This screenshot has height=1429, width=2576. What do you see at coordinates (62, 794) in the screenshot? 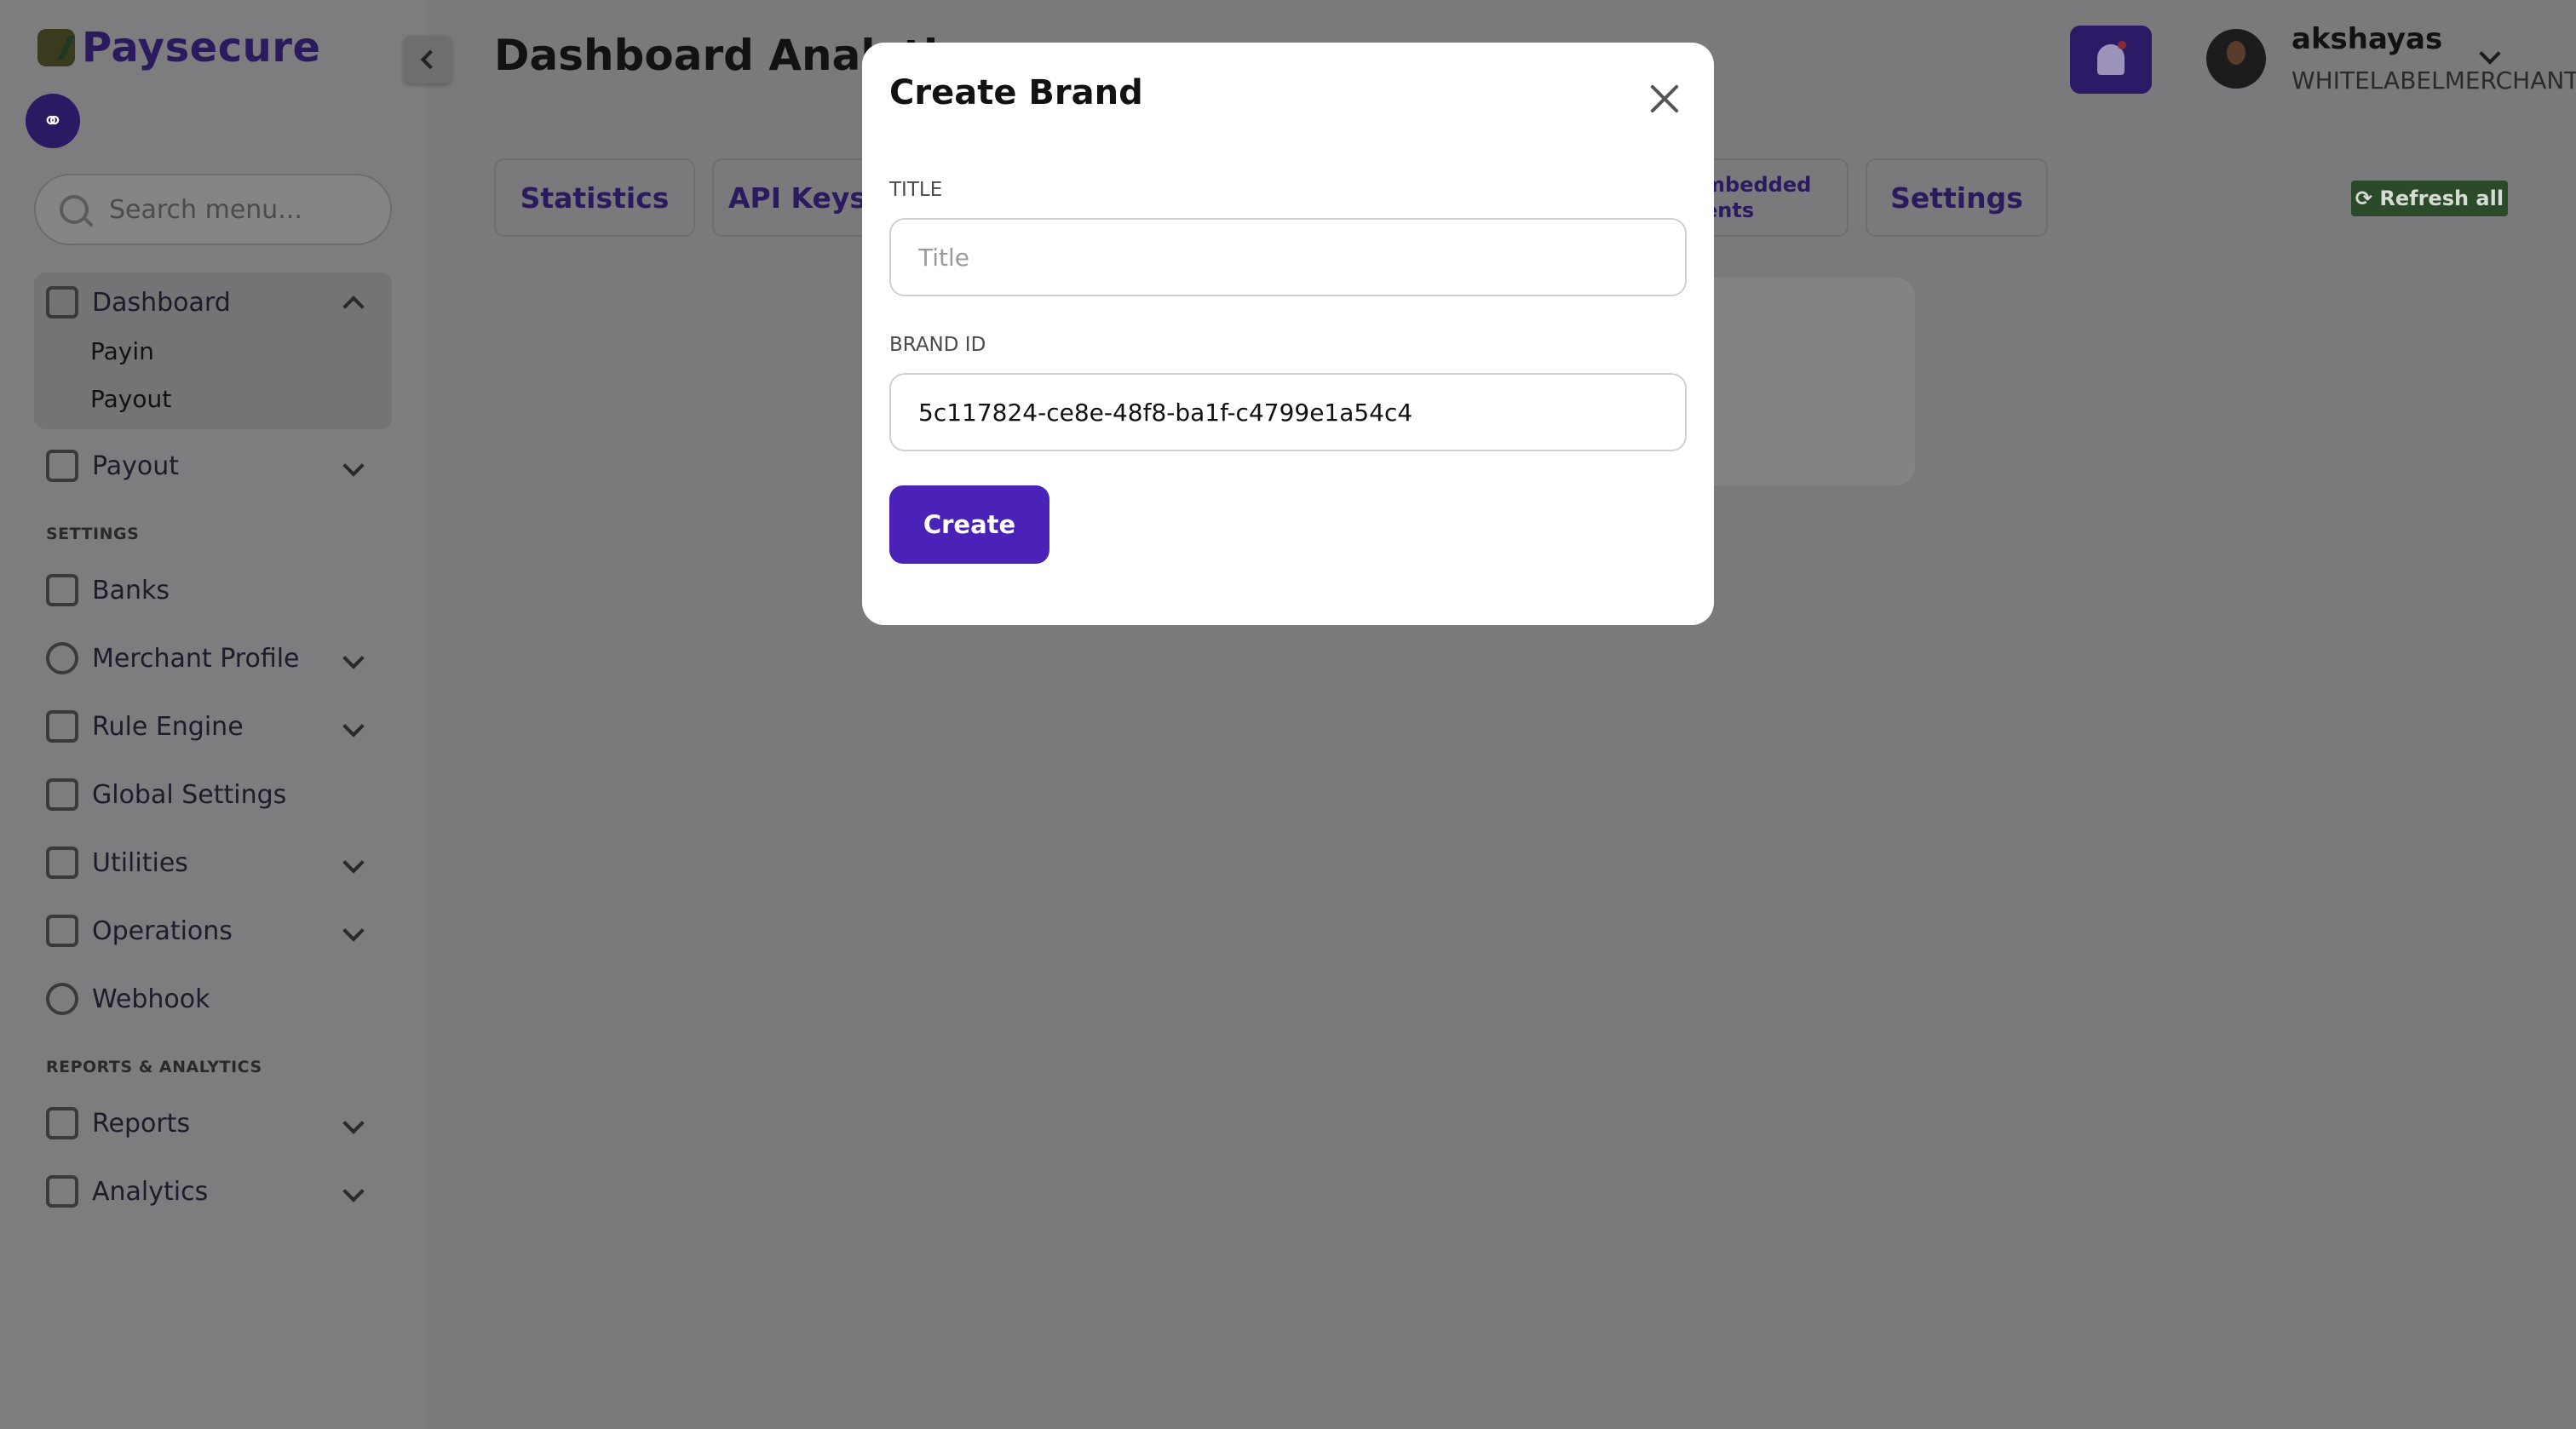
I see `settings-icon` at bounding box center [62, 794].